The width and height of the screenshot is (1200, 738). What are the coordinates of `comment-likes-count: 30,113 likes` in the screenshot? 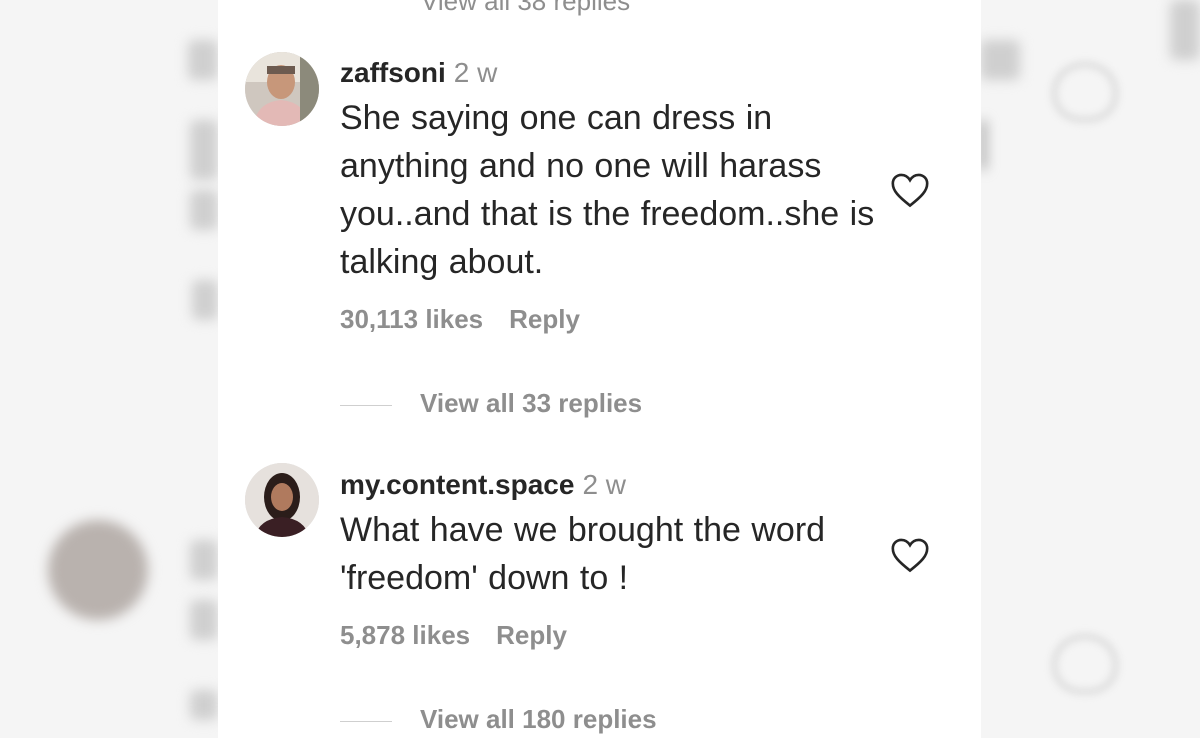 It's located at (411, 319).